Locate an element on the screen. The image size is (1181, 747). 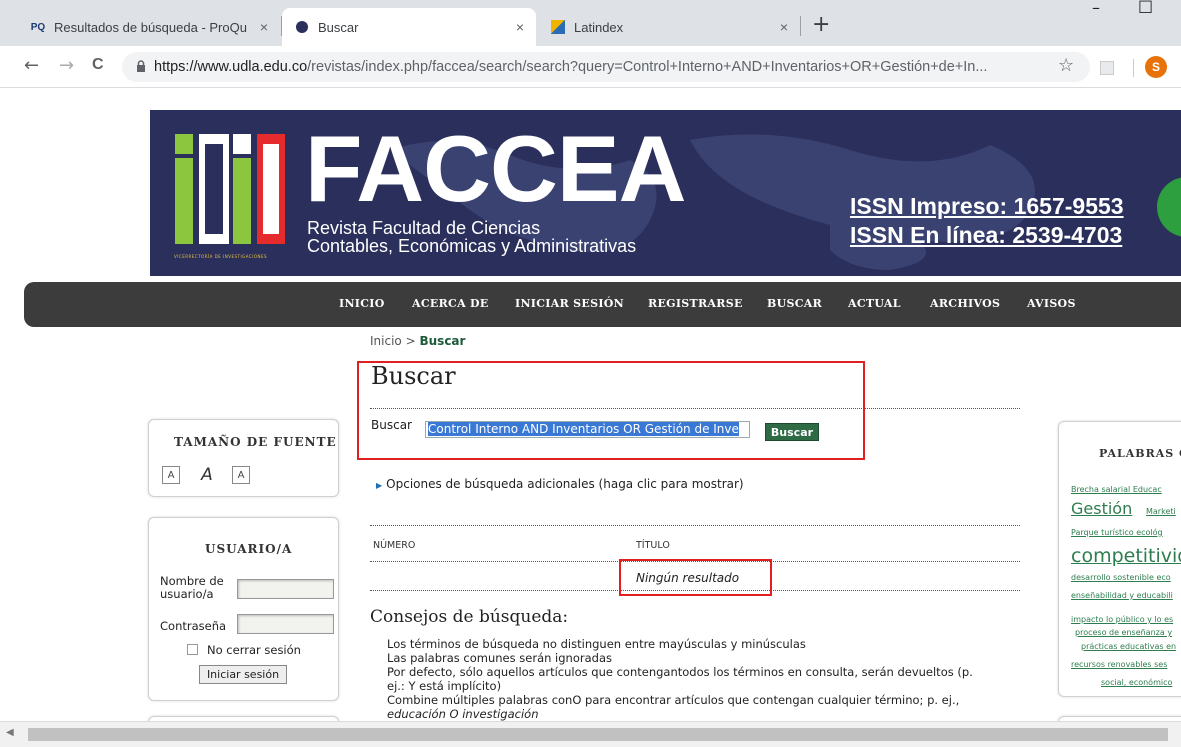
font-small-button: A is located at coordinates (171, 475).